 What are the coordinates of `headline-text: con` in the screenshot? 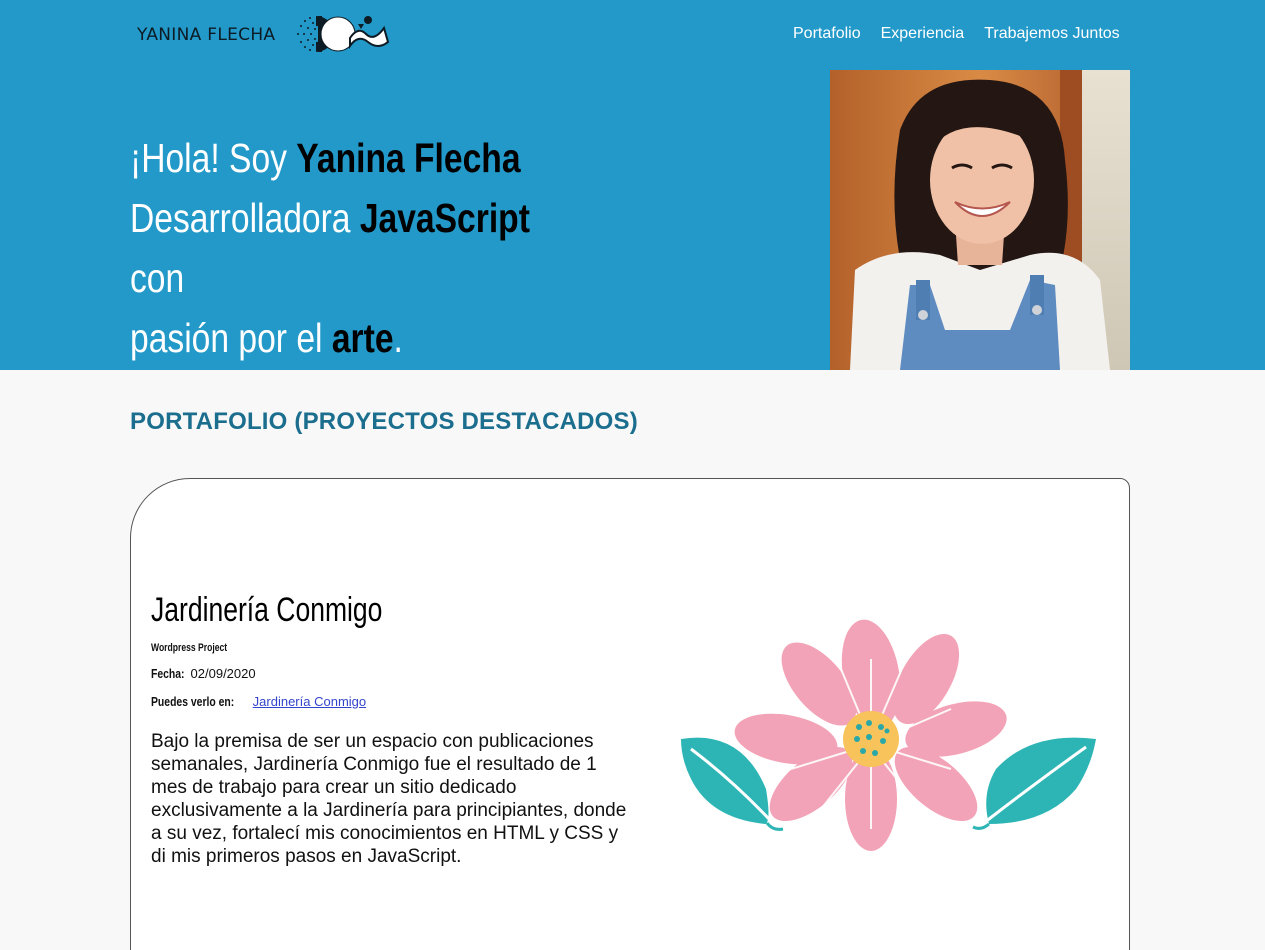 It's located at (157, 278).